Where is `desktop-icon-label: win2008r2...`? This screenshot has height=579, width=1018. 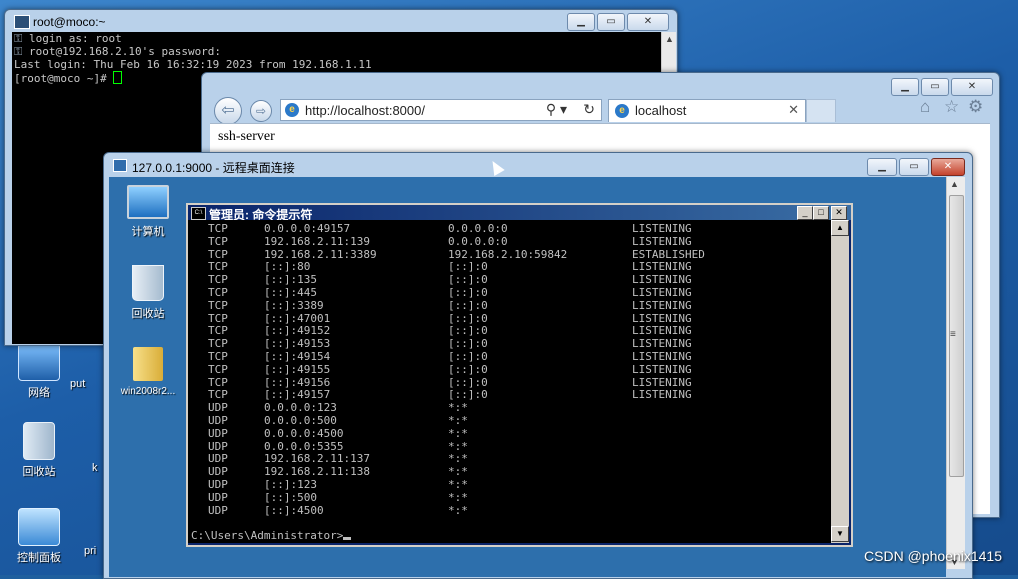
desktop-icon-label: win2008r2... is located at coordinates (148, 391).